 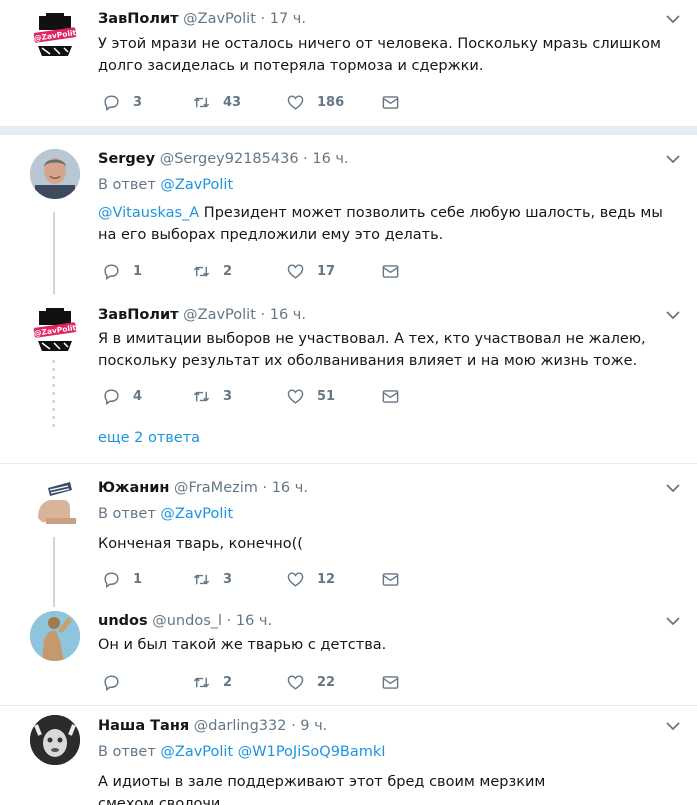 What do you see at coordinates (149, 438) in the screenshot?
I see `show-more-replies-link: еще 2 ответа` at bounding box center [149, 438].